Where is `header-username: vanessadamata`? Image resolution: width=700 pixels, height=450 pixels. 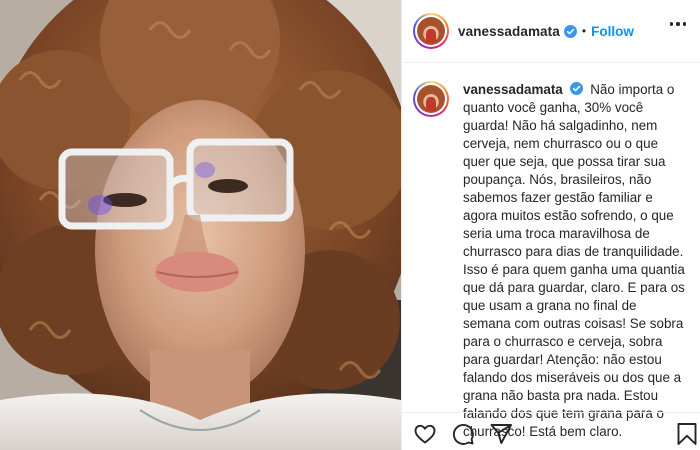
header-username: vanessadamata is located at coordinates (509, 31).